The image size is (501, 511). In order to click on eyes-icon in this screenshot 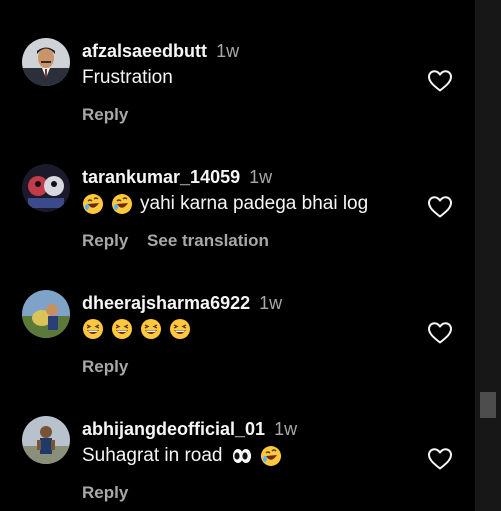, I will do `click(242, 456)`.